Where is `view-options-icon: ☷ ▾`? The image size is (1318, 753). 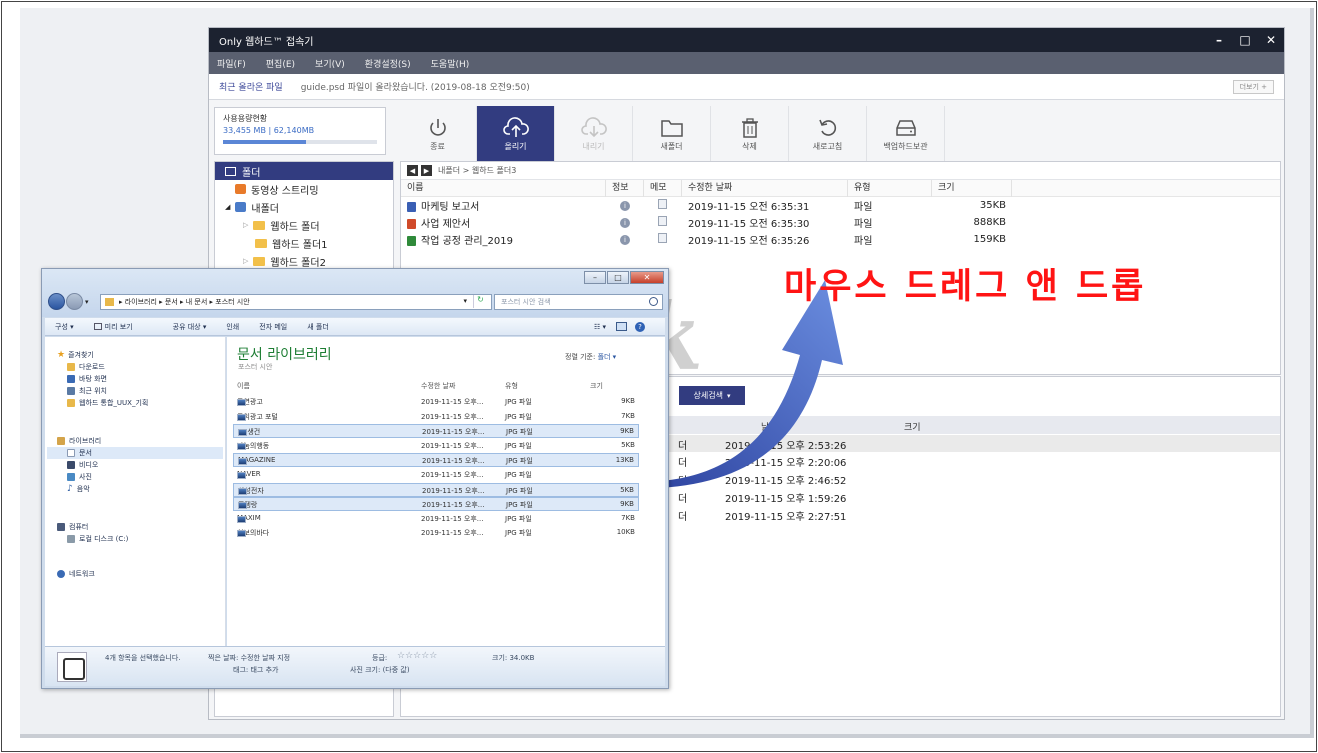
view-options-icon: ☷ ▾ is located at coordinates (600, 327).